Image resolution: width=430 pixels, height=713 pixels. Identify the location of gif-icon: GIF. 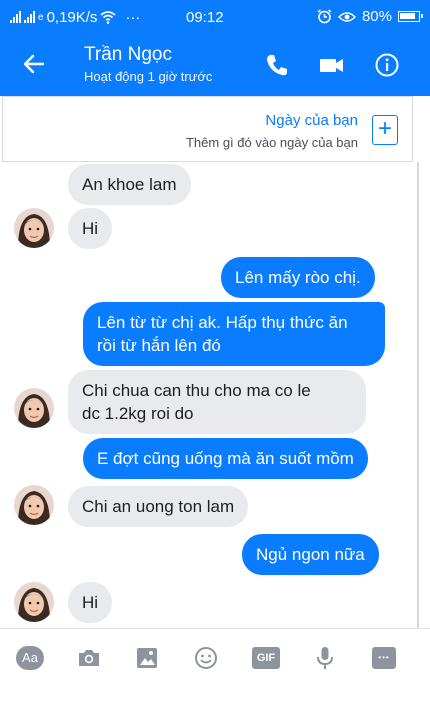
(266, 658).